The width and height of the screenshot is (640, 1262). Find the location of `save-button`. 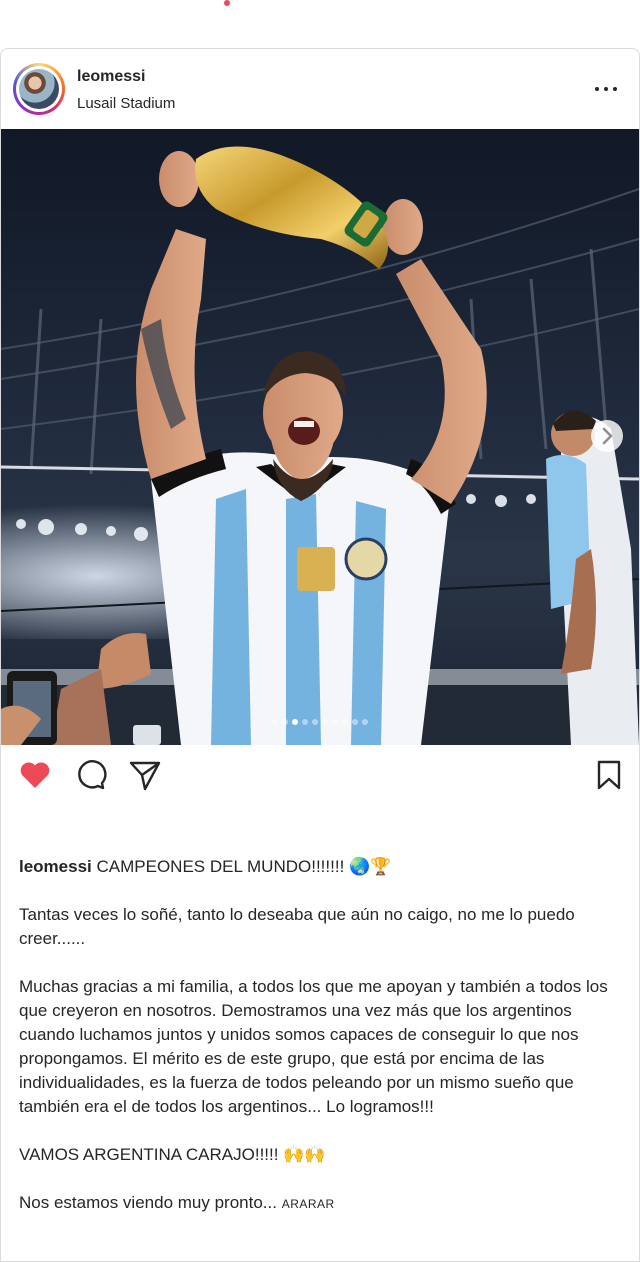

save-button is located at coordinates (609, 775).